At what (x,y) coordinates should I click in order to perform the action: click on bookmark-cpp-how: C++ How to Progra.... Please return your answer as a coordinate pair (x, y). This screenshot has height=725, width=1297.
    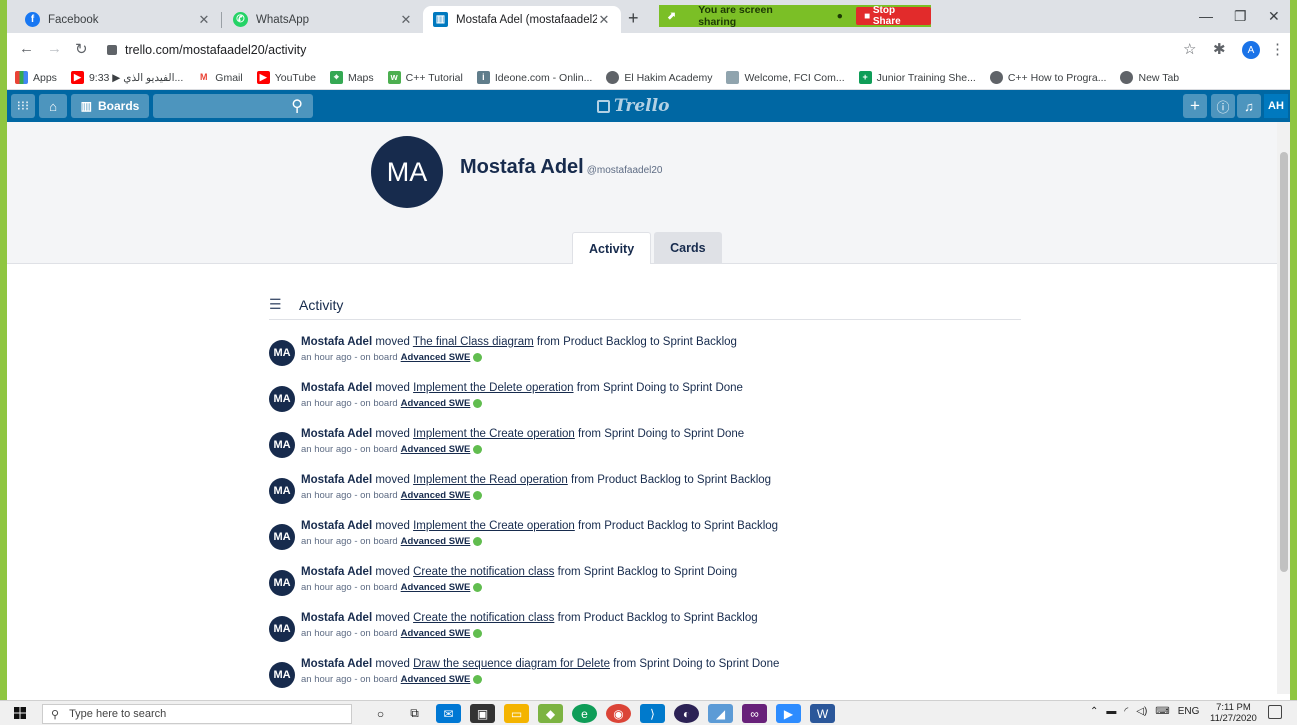
    Looking at the image, I should click on (1047, 77).